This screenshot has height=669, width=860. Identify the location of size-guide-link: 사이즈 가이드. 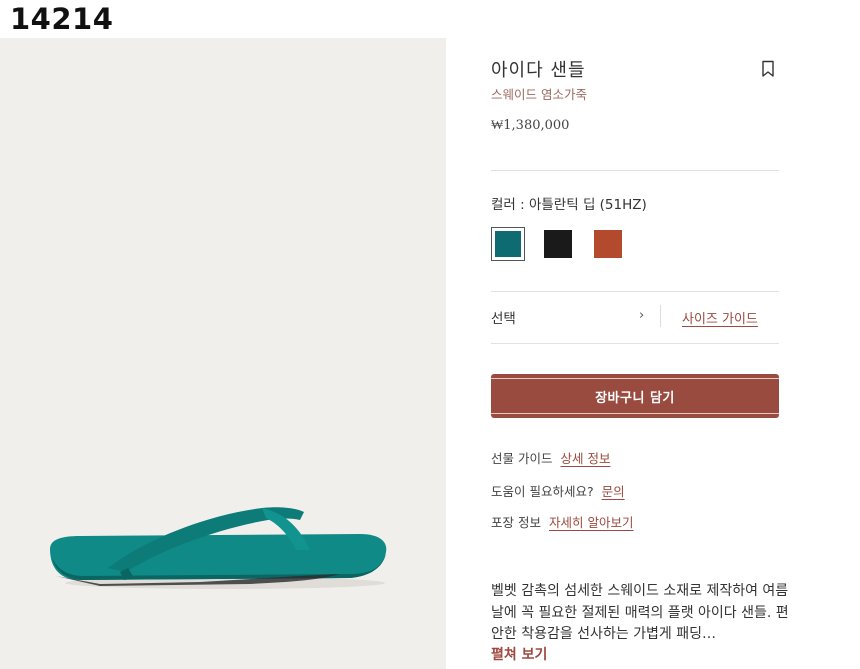
(720, 317).